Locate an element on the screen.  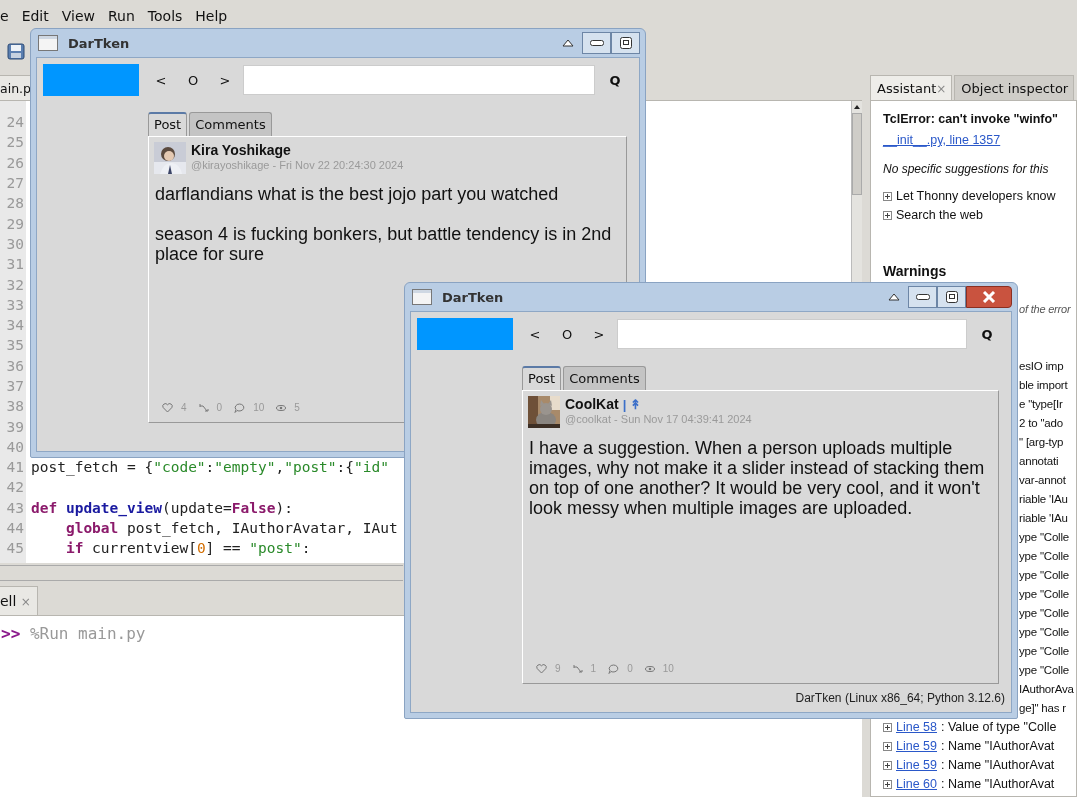
expander-label: Let Thonny developers know is located at coordinates (976, 196).